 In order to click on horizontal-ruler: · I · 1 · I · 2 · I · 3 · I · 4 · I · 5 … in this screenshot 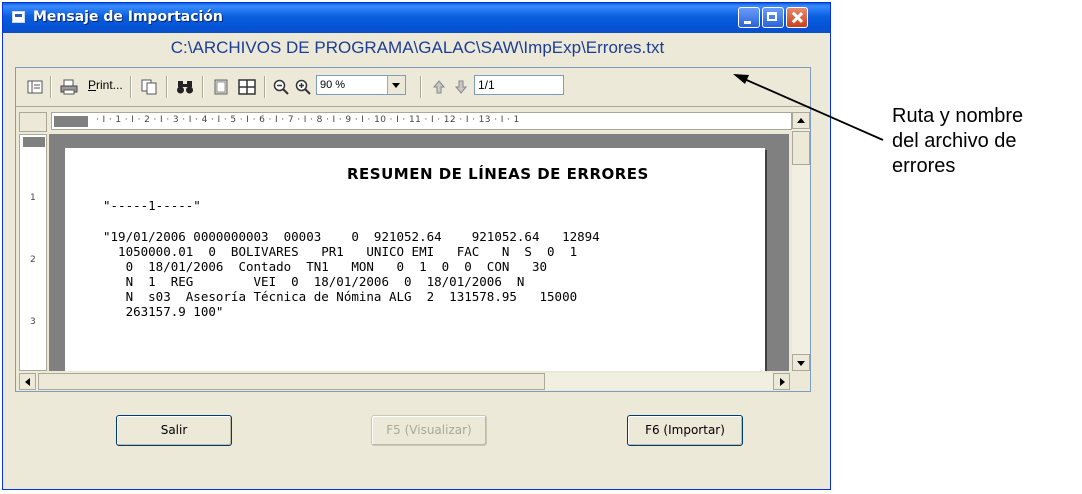, I will do `click(421, 121)`.